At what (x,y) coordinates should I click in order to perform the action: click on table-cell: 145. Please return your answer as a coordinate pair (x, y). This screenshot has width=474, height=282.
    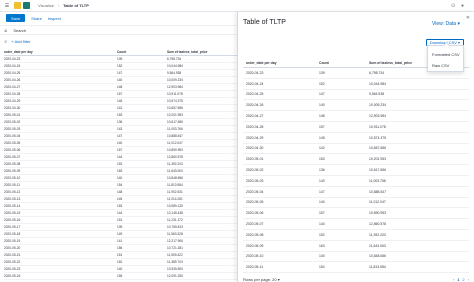
    Looking at the image, I should click on (120, 101).